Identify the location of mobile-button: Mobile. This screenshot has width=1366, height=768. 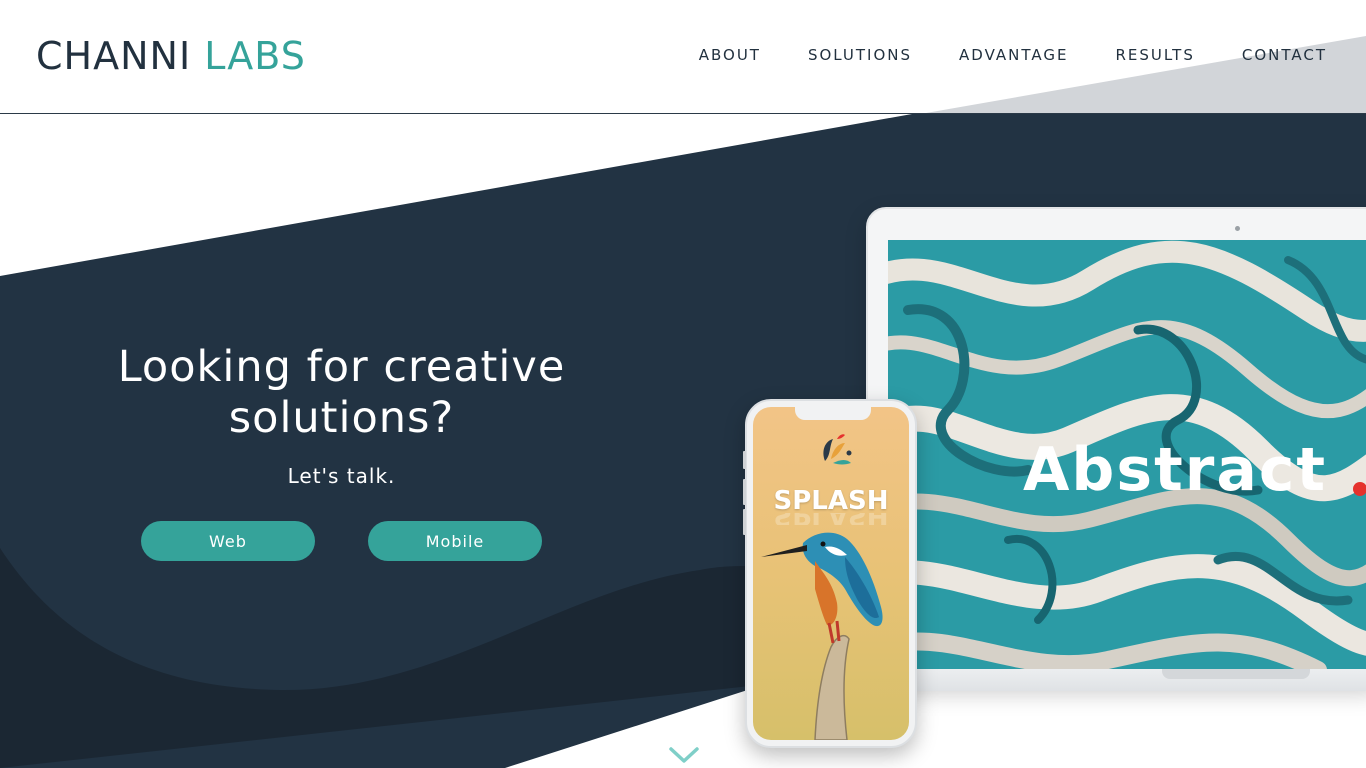
(455, 541).